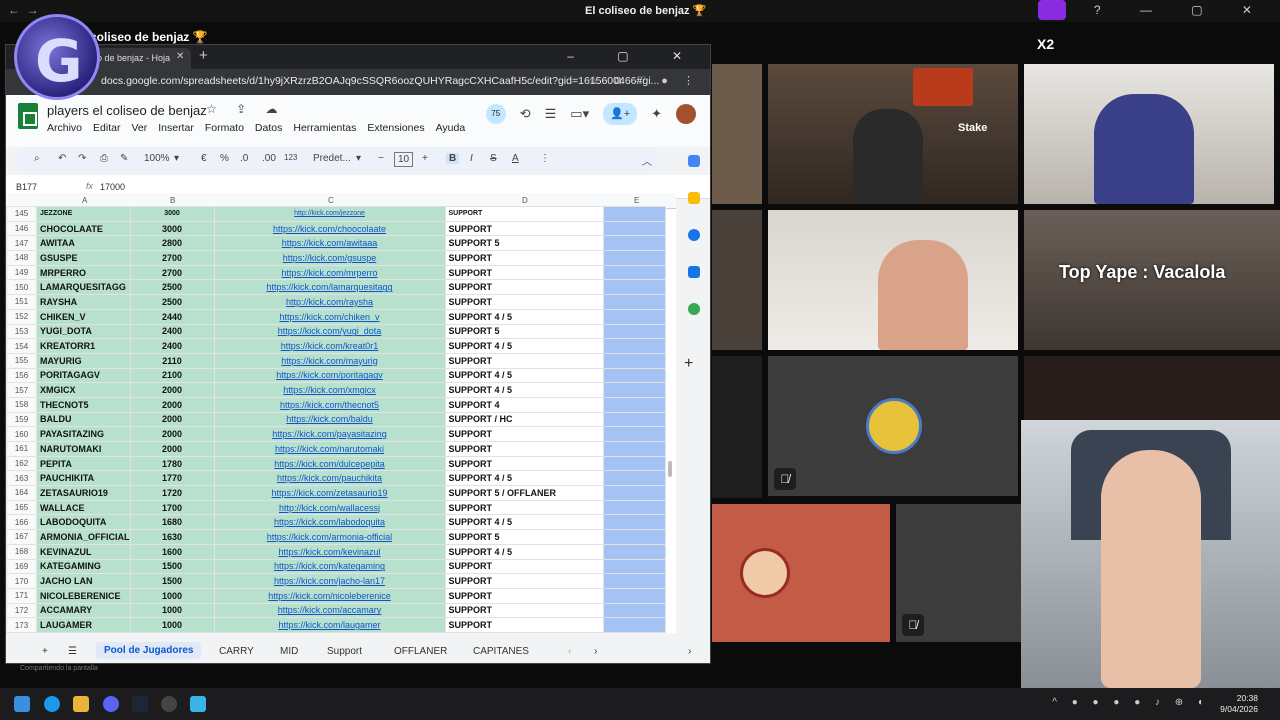  I want to click on player-name-cell: MRPERRO, so click(83, 272).